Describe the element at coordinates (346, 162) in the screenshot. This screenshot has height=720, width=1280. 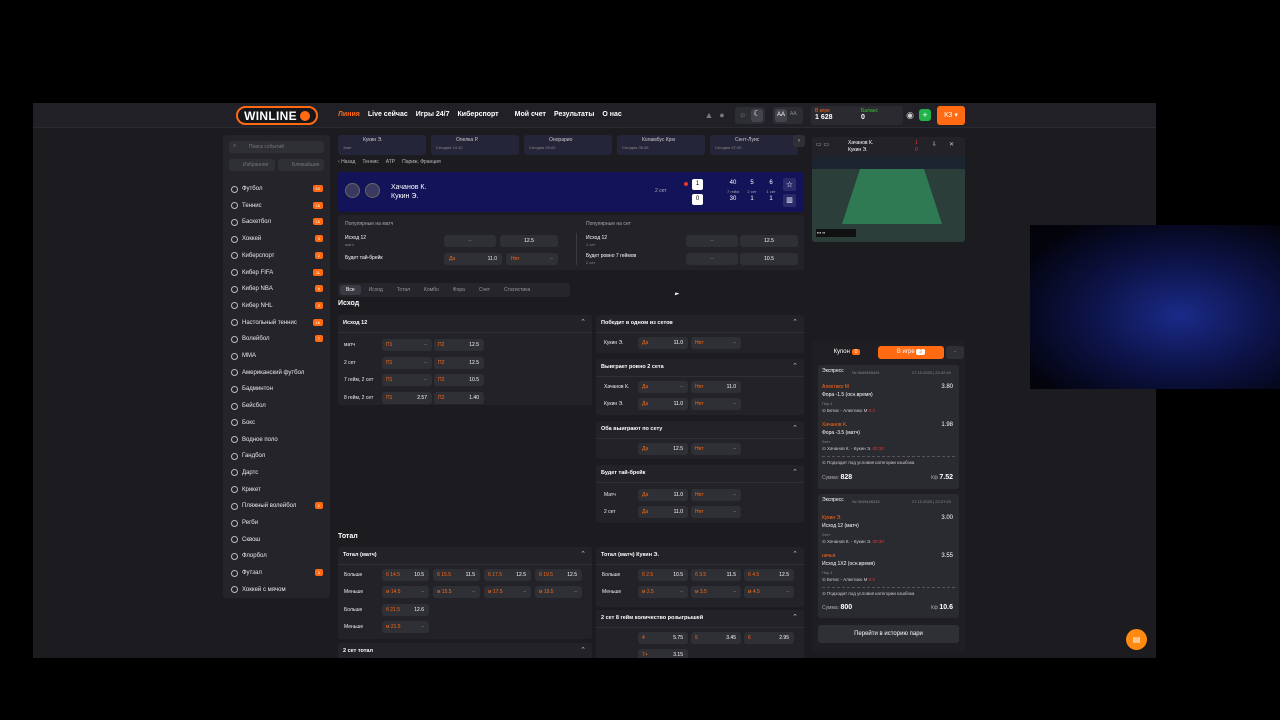
I see `back-link: ‹ Назад` at that location.